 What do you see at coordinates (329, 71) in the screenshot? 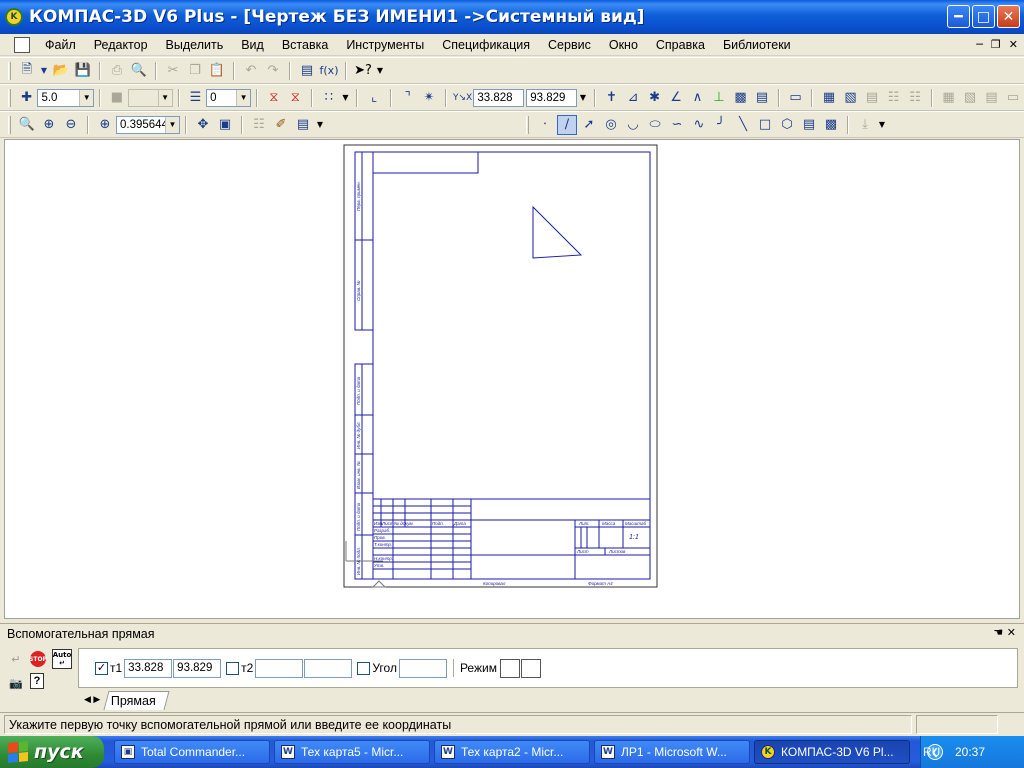
I see `variables-fx-icon: f(x)` at bounding box center [329, 71].